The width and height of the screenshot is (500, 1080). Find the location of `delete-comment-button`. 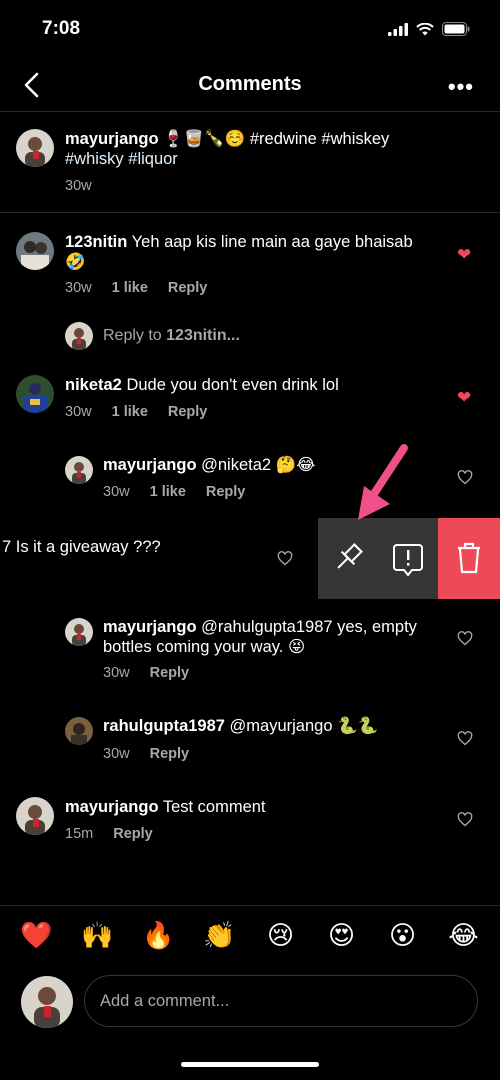

delete-comment-button is located at coordinates (469, 558).